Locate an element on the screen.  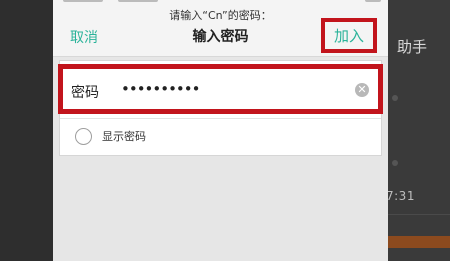
background-app-title: 助手 is located at coordinates (412, 47).